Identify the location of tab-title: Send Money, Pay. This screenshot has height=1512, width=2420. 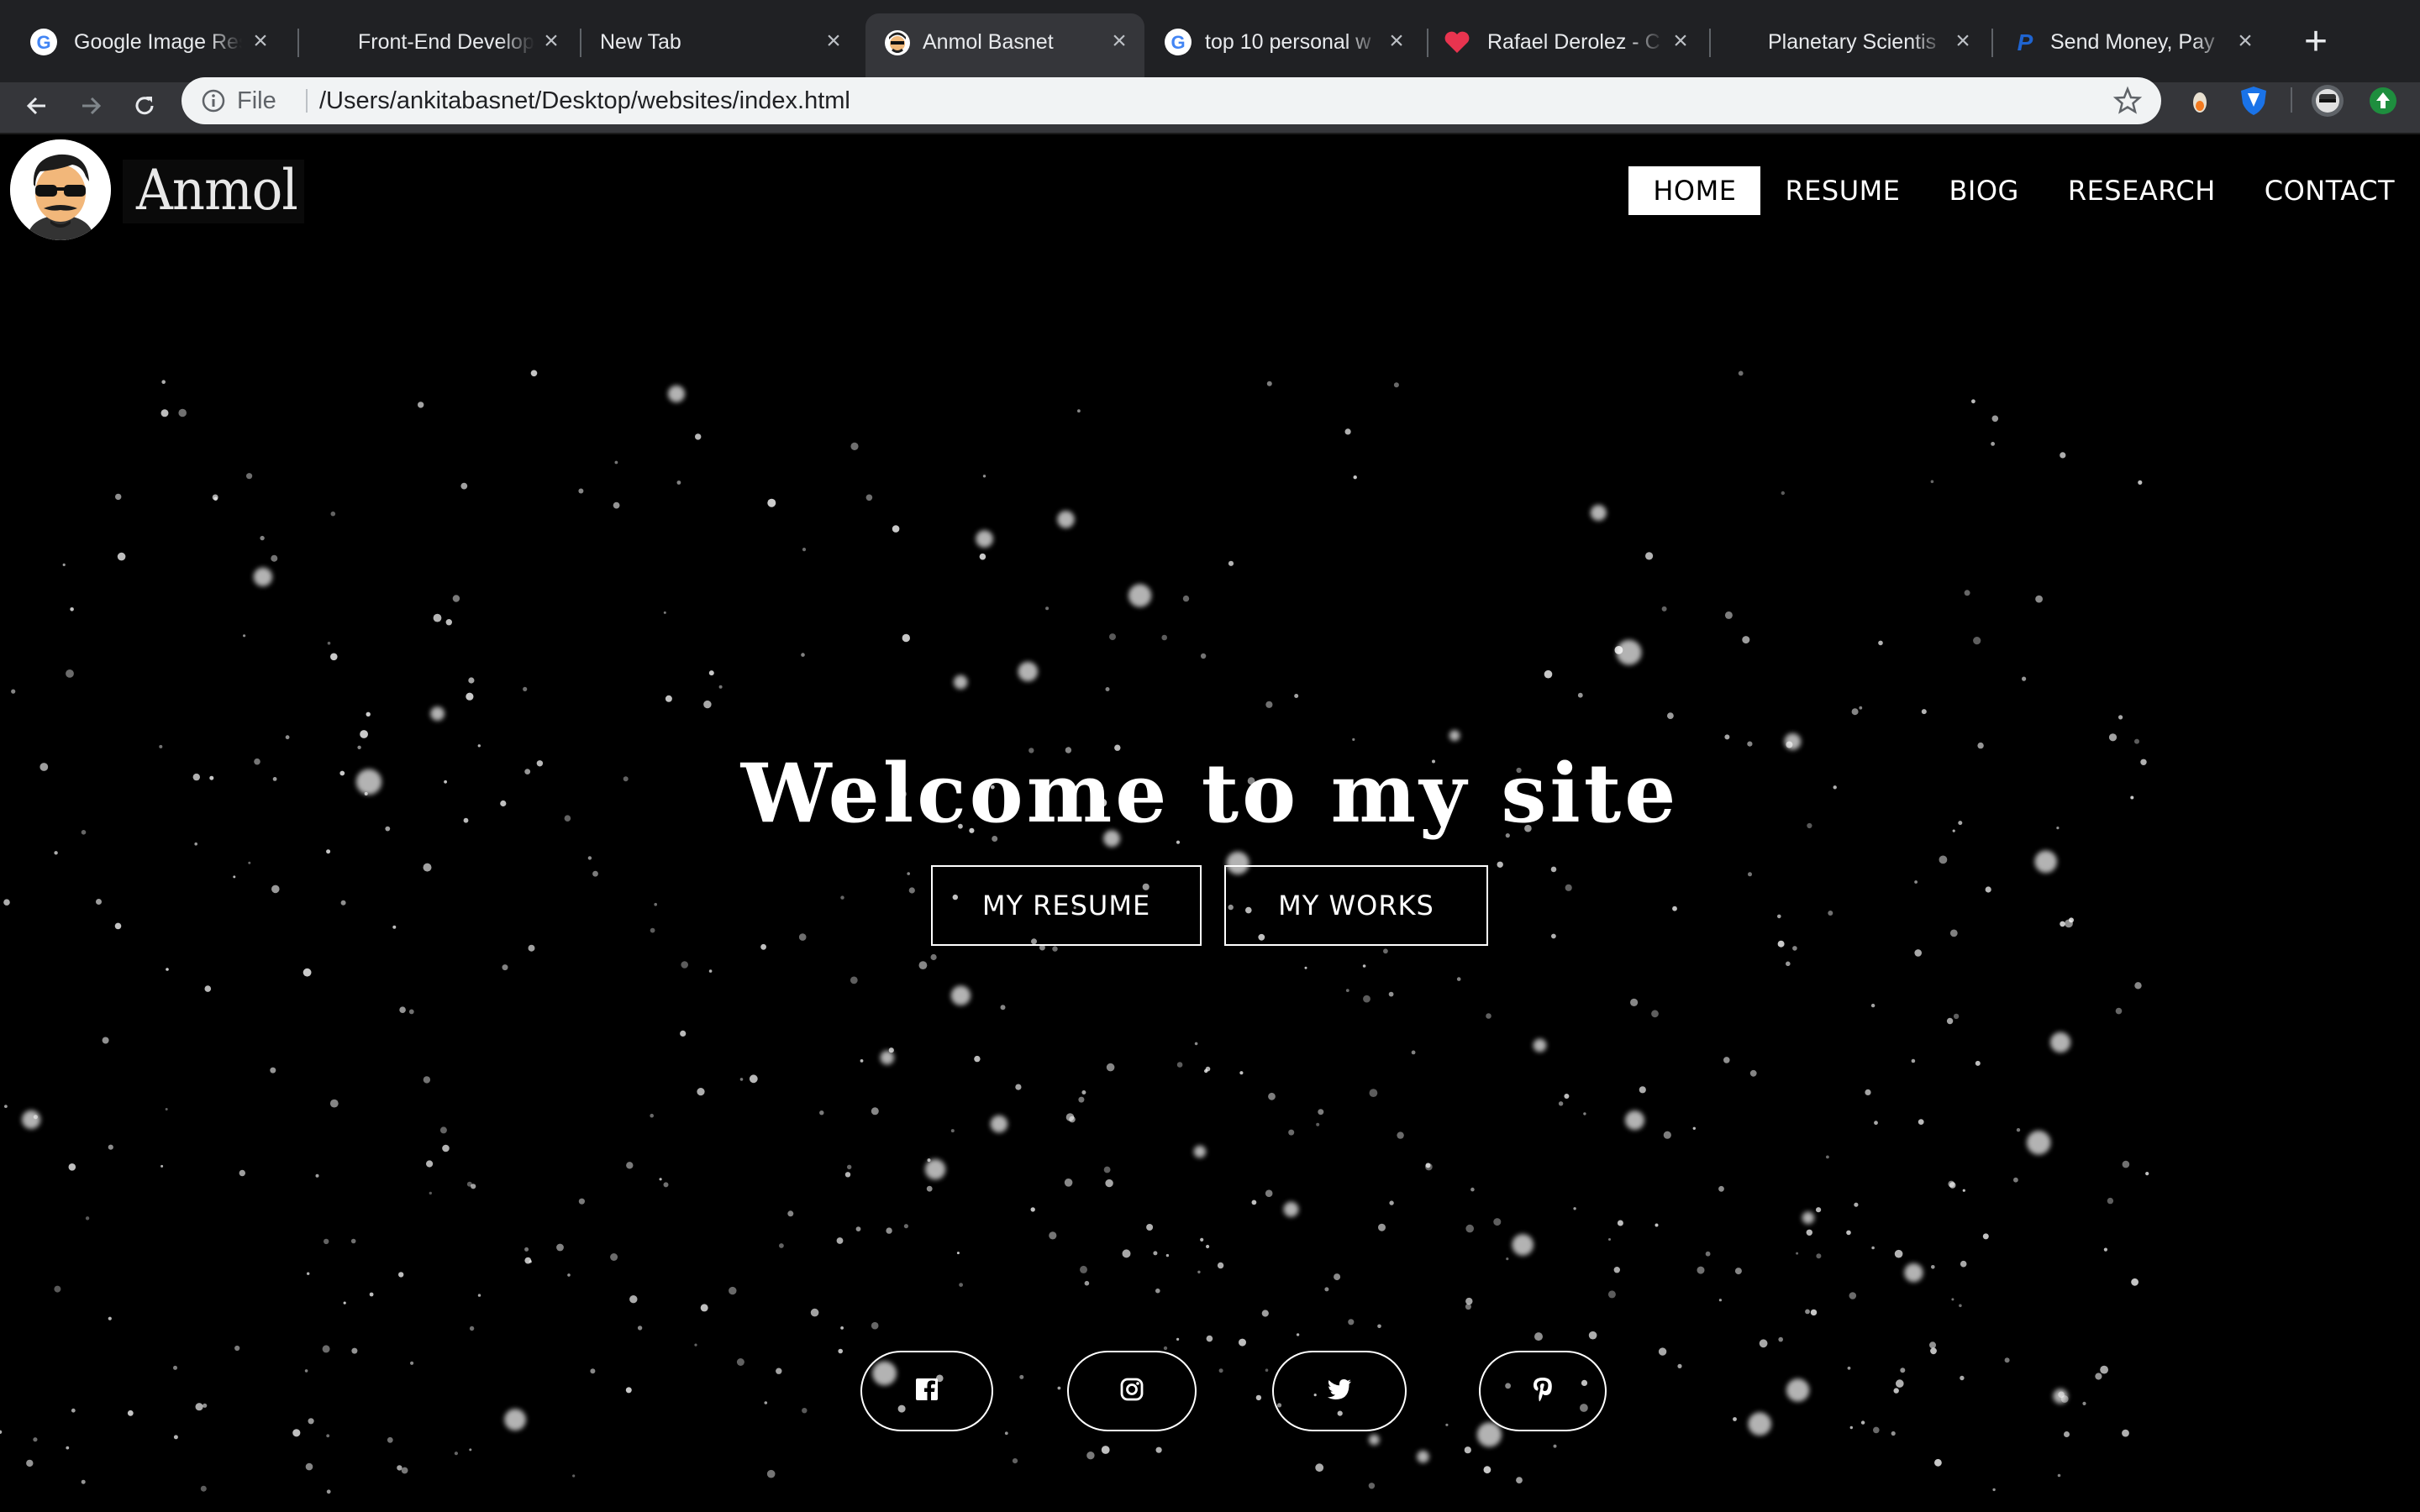
(2132, 41).